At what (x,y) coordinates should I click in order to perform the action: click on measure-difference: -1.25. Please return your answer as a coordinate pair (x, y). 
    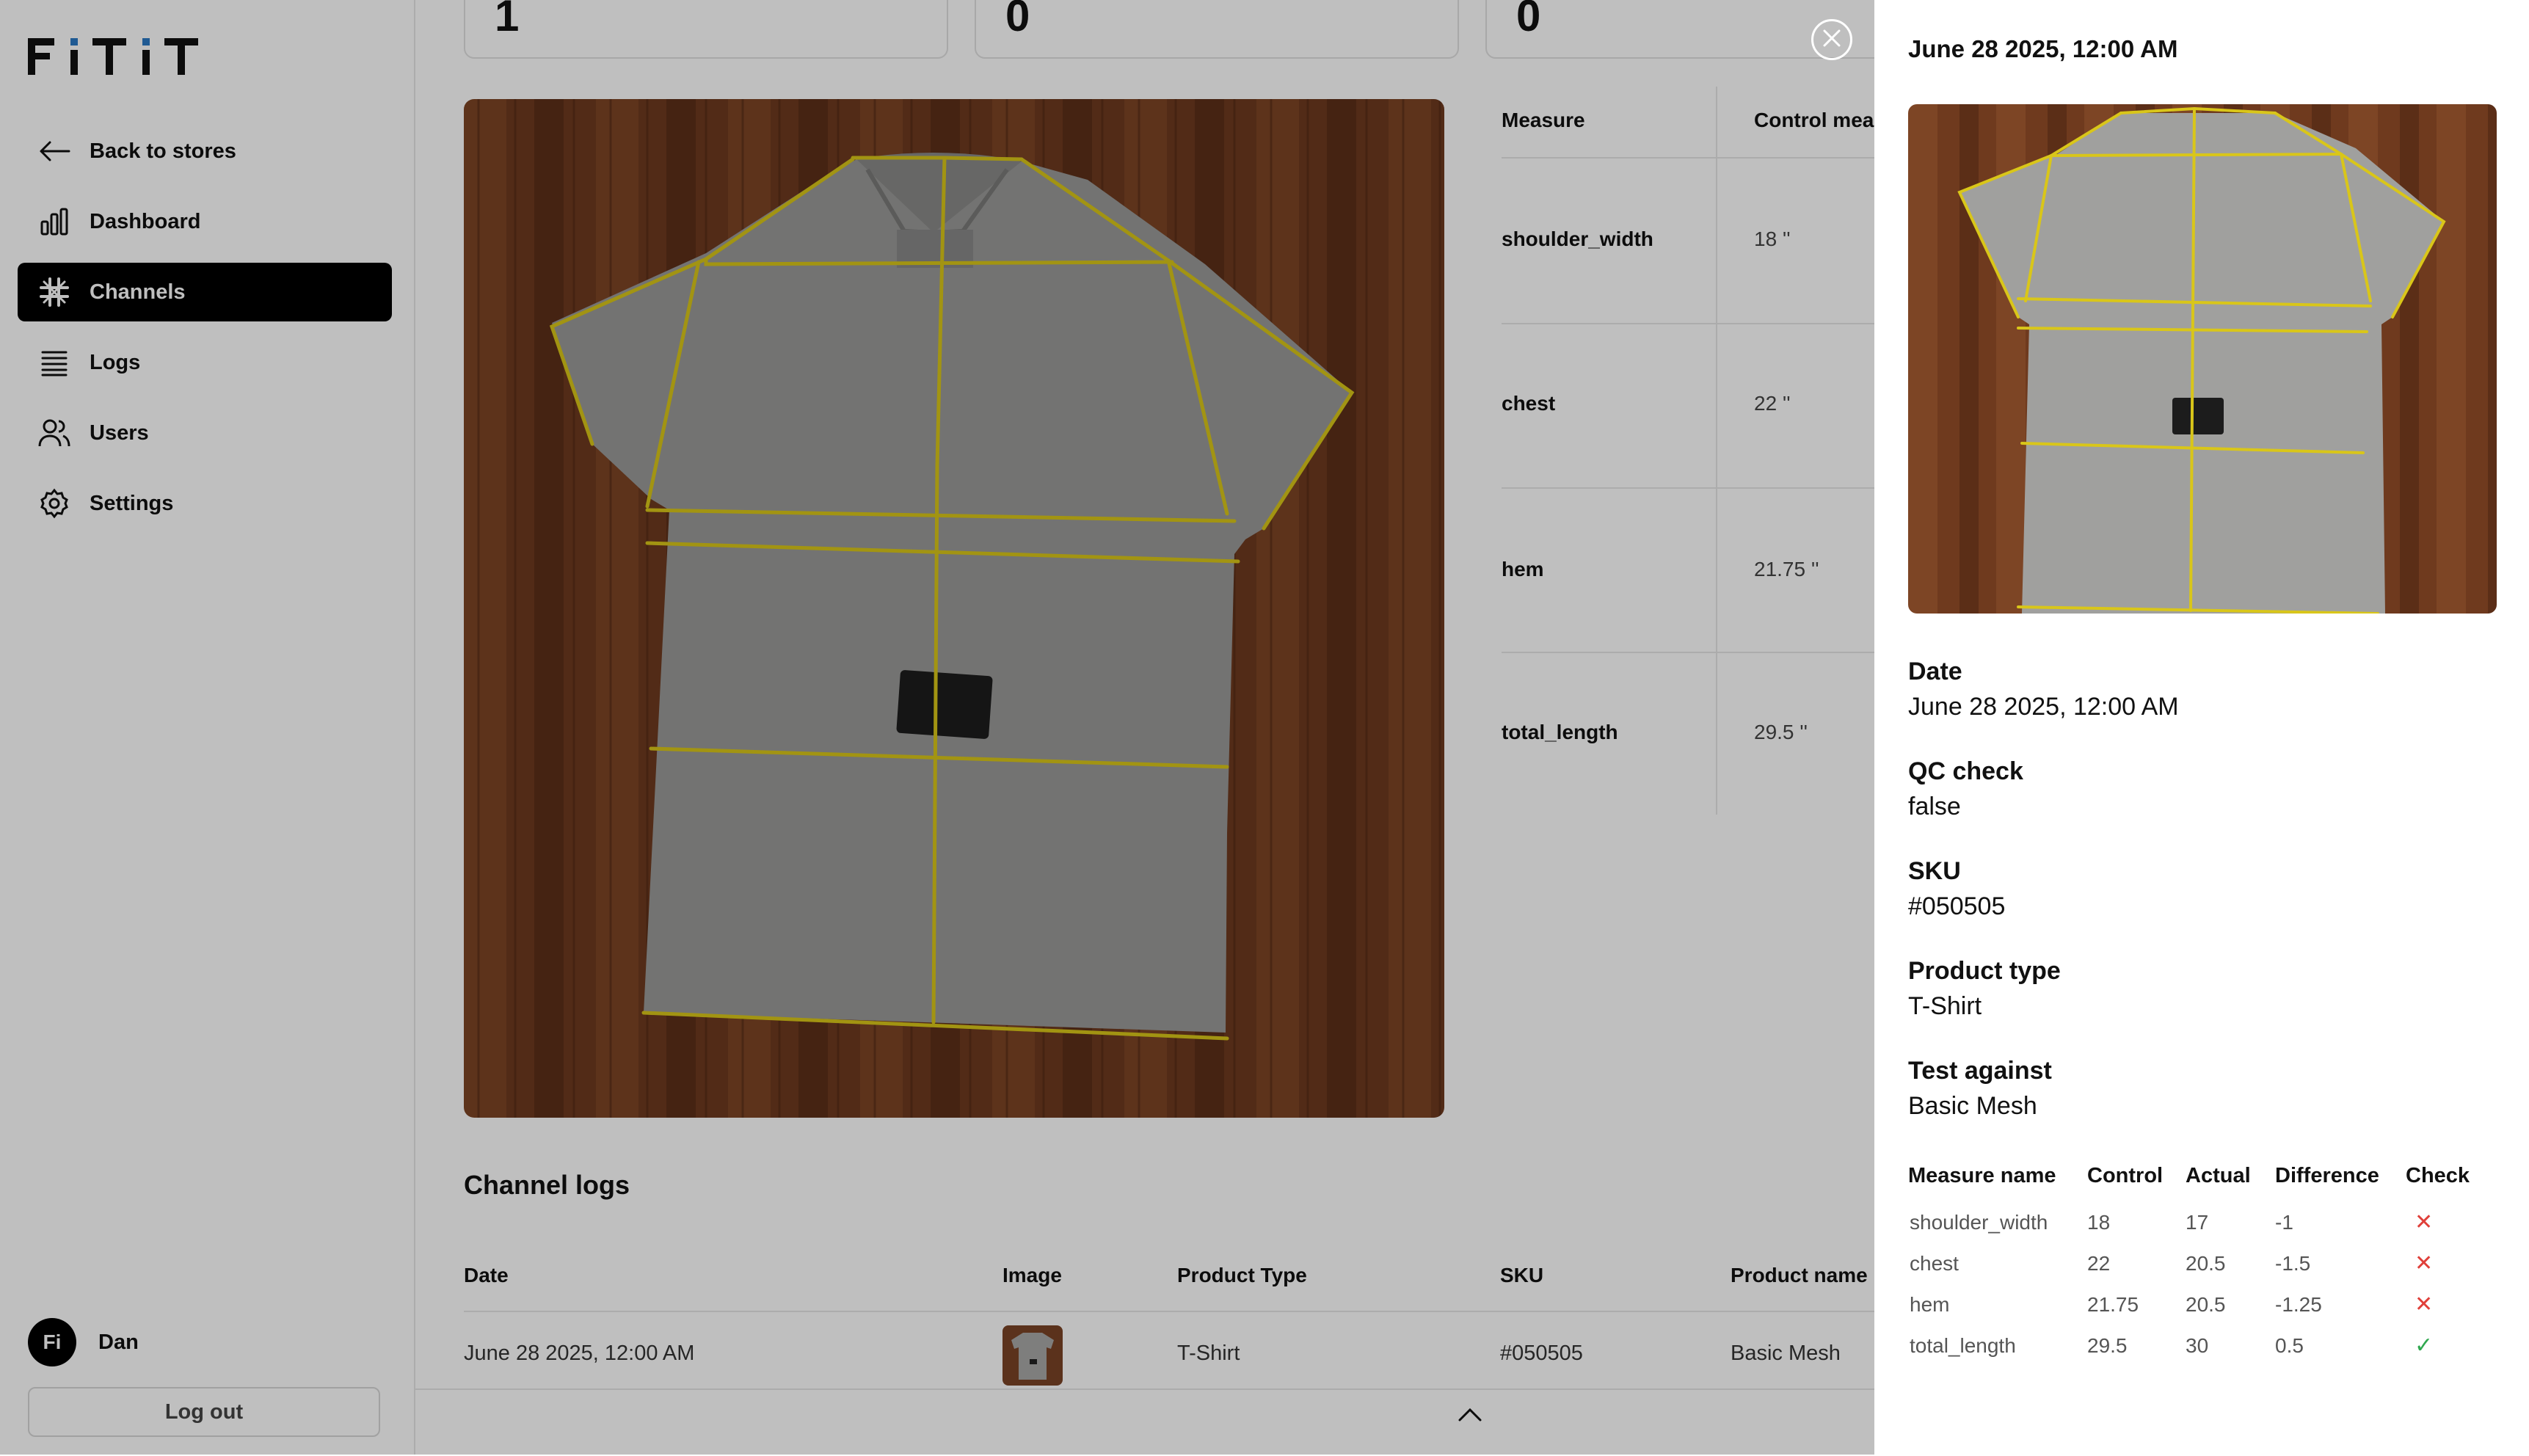
    Looking at the image, I should click on (2298, 1304).